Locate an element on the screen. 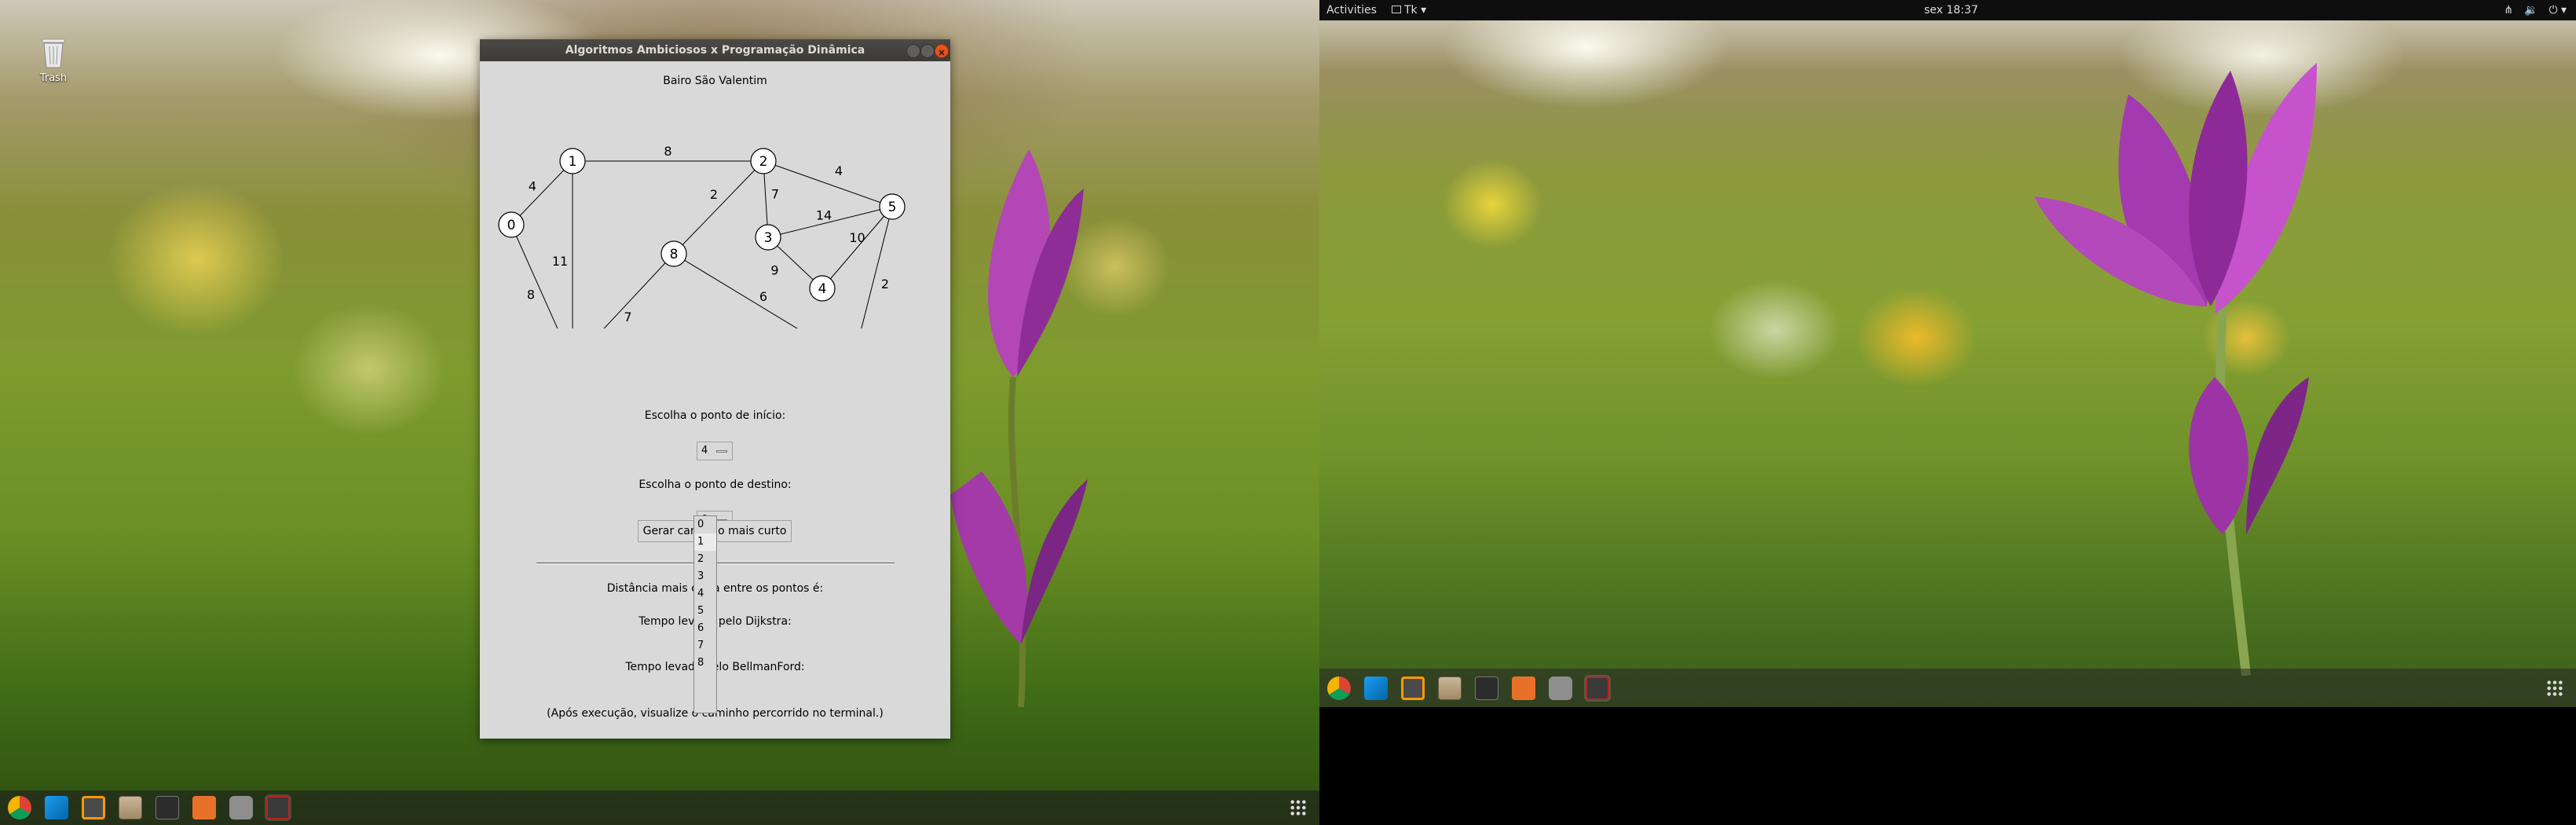  right-dock is located at coordinates (1948, 688).